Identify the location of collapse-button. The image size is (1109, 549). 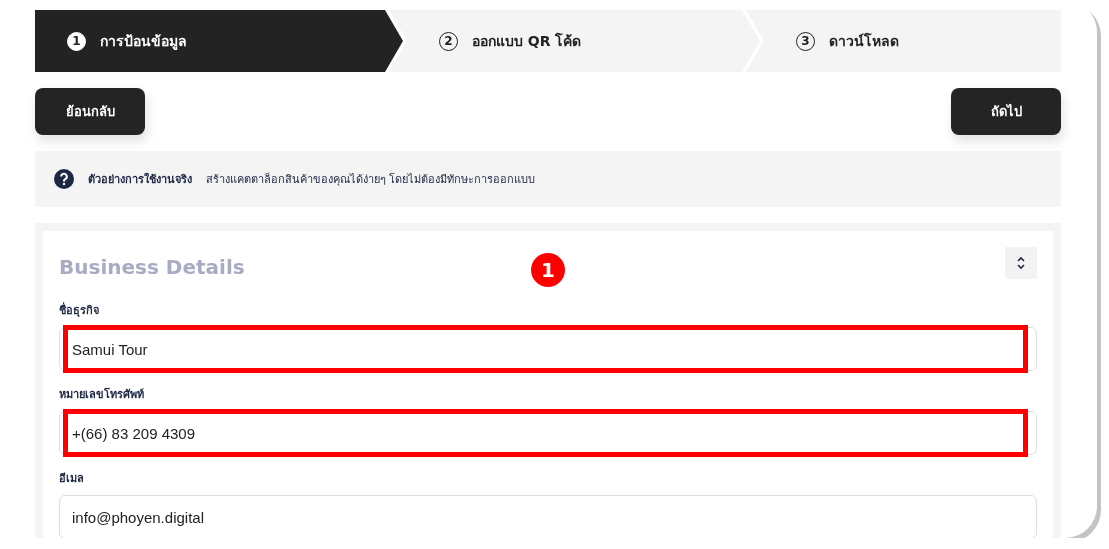
(1021, 263).